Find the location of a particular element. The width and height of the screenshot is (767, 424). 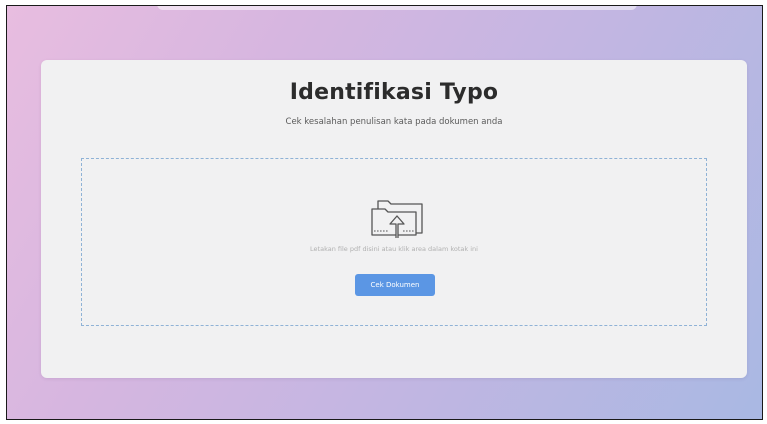

top-shadow-decoration is located at coordinates (397, 8).